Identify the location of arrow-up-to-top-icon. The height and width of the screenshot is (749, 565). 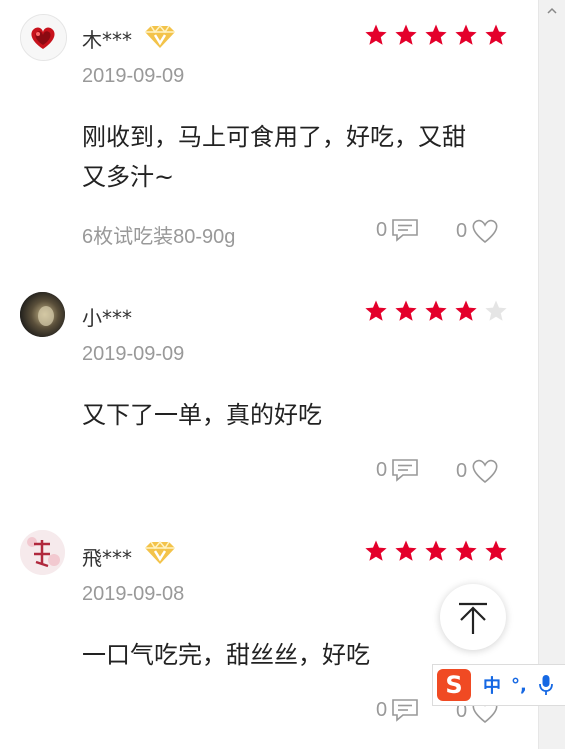
(473, 618).